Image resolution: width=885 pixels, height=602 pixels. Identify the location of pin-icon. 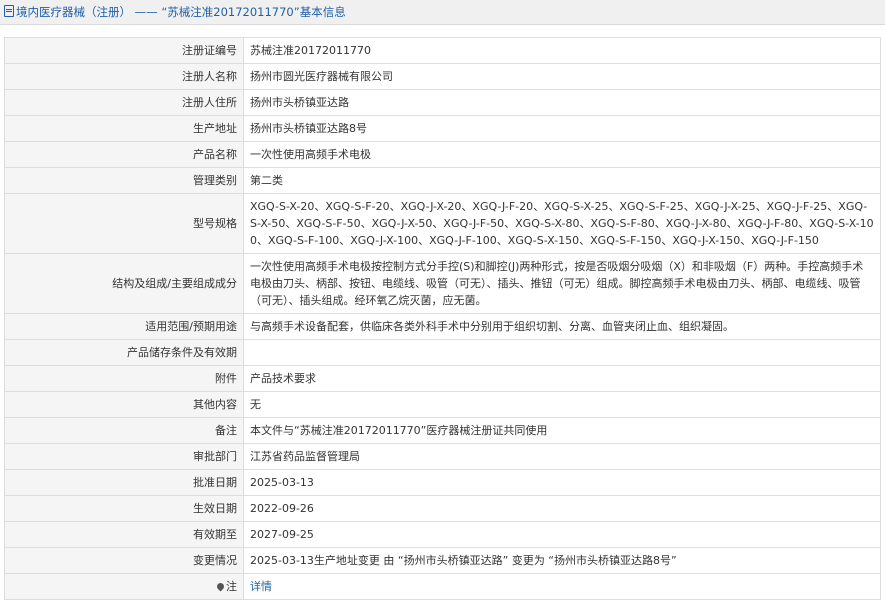
(220, 586).